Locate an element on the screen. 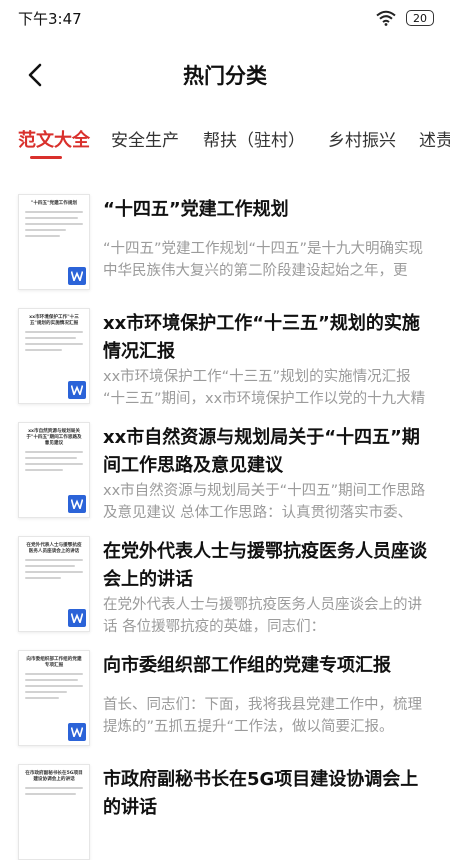 The image size is (450, 860). tab-bangfu: 帮扶（驻村） is located at coordinates (254, 138).